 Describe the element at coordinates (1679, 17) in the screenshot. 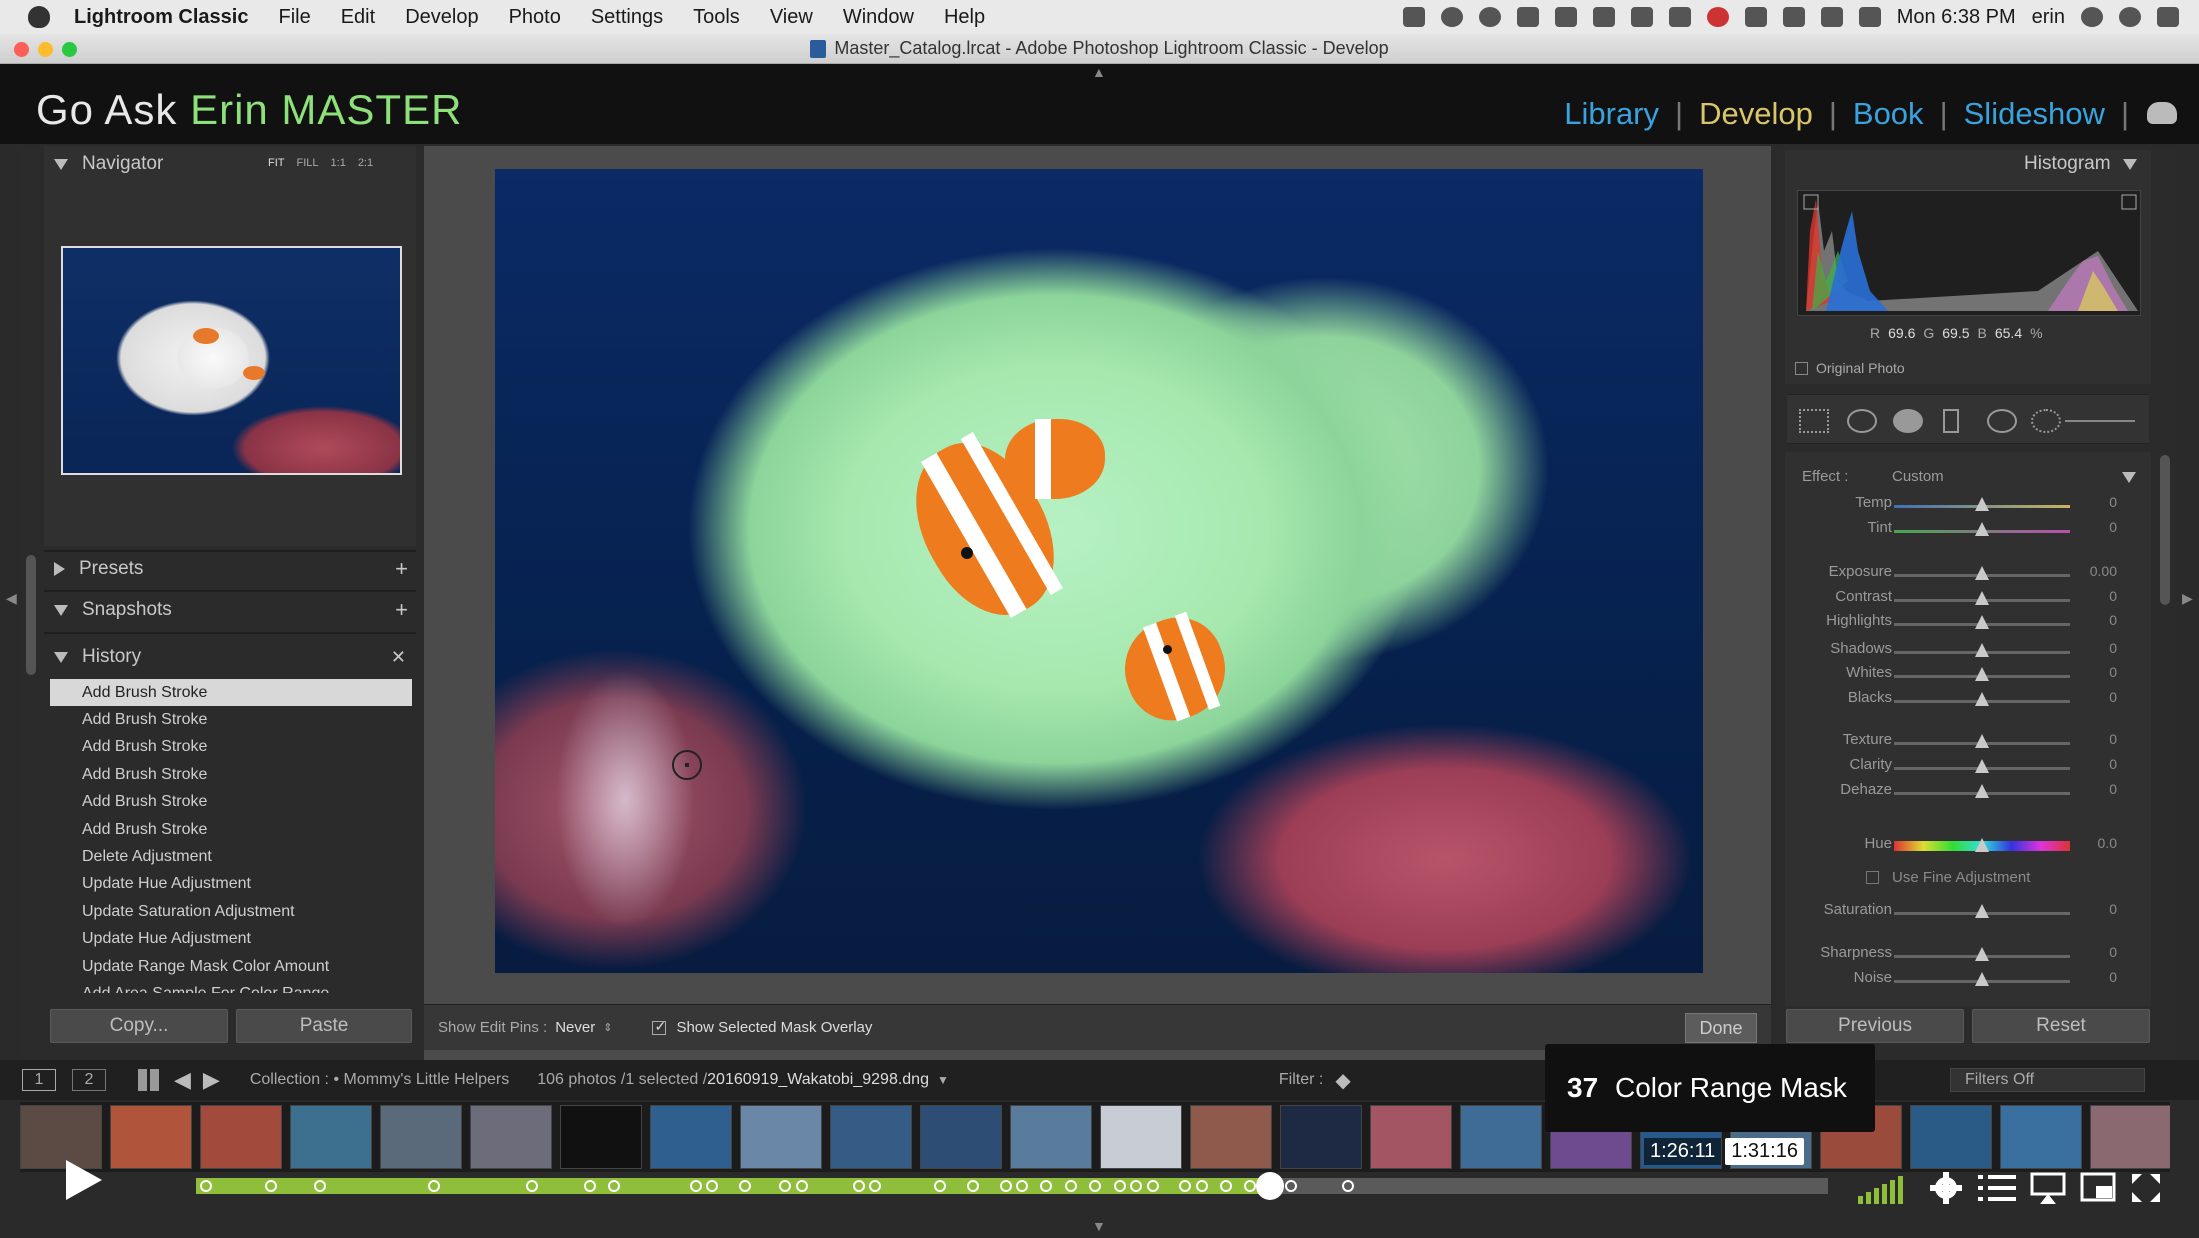

I see `arrow-app-icon` at that location.